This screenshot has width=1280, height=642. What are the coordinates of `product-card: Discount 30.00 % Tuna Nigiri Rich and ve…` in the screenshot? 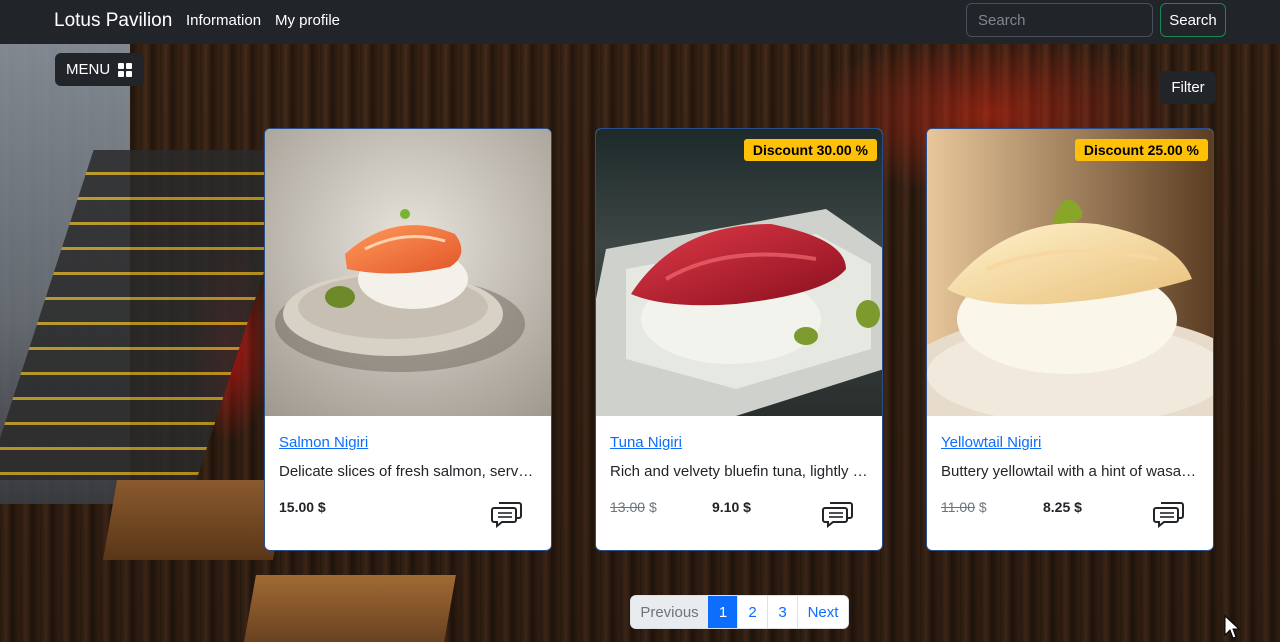 It's located at (739, 339).